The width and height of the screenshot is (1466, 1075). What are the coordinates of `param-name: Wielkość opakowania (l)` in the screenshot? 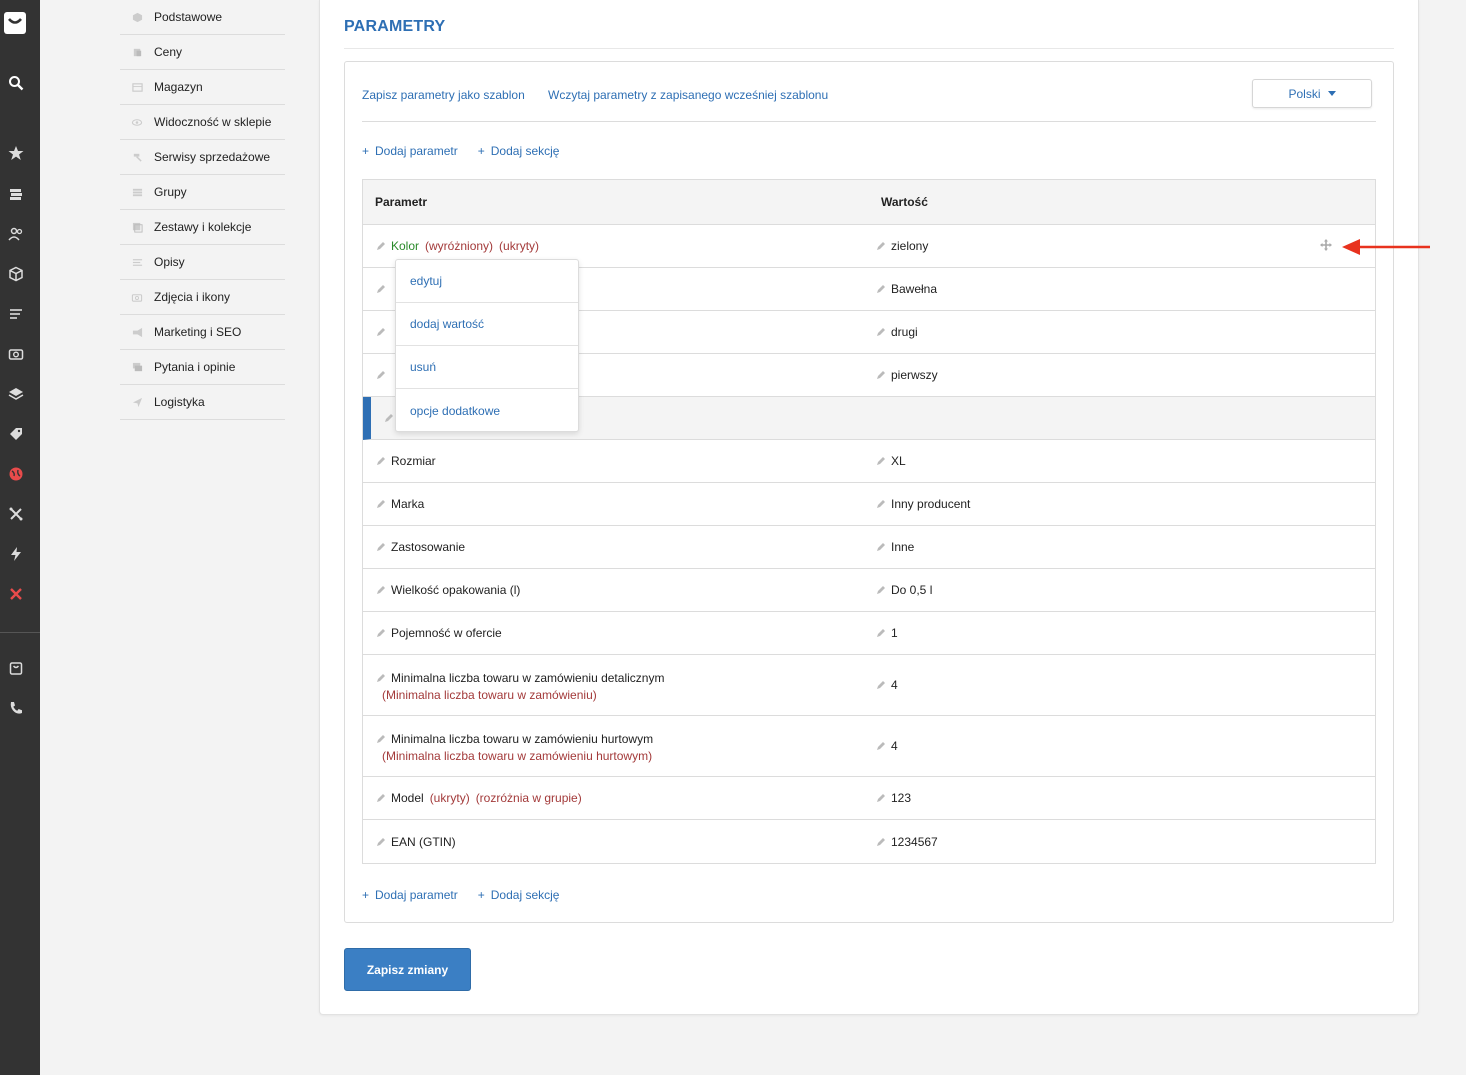 It's located at (455, 590).